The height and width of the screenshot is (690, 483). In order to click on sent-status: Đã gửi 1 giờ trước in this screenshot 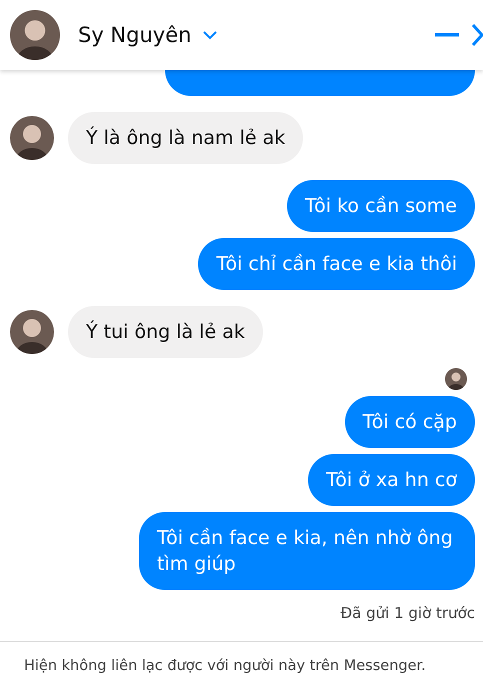, I will do `click(407, 613)`.